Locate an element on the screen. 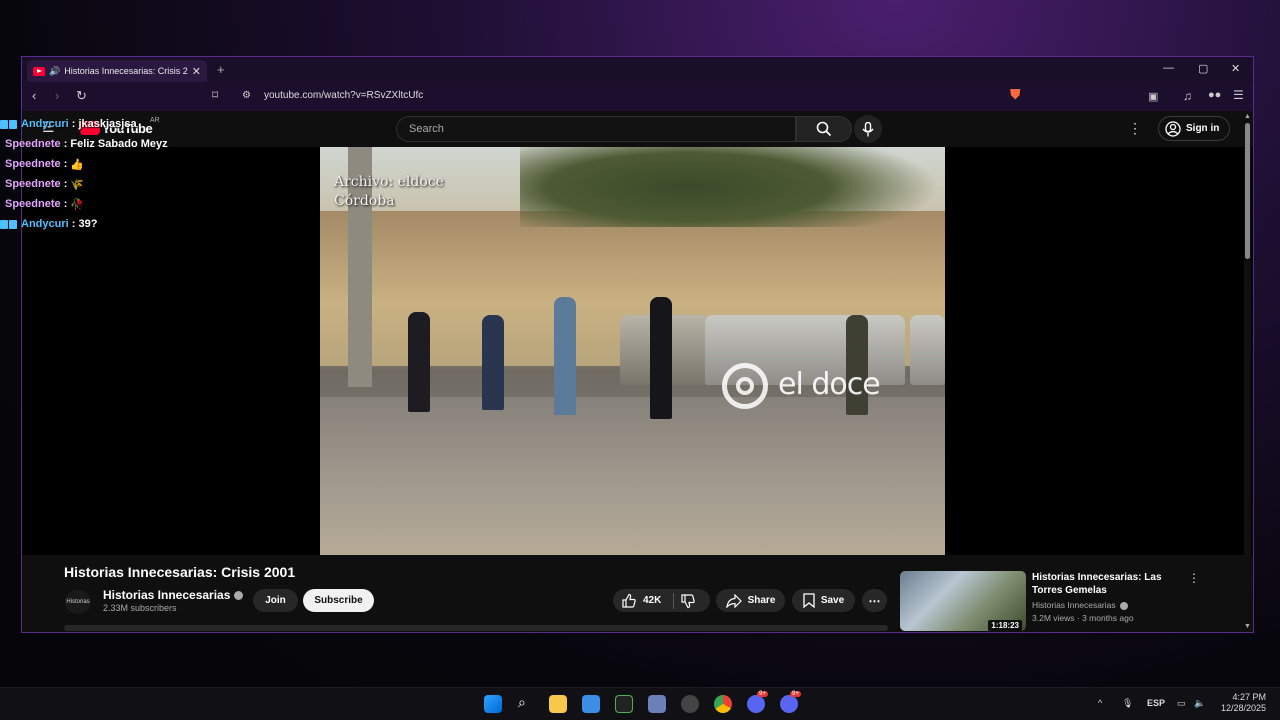  like-count: 42K is located at coordinates (652, 600).